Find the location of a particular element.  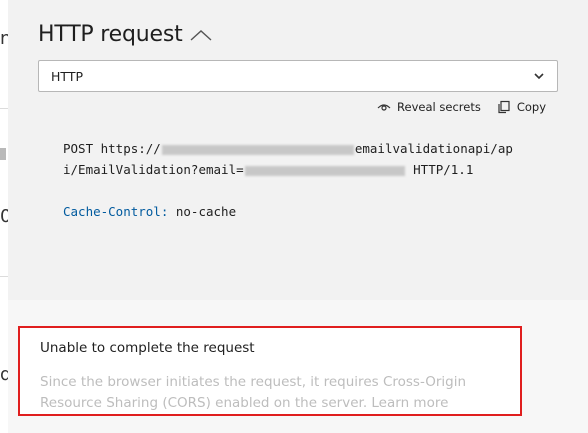

code-text: POST https:// is located at coordinates (112, 148).